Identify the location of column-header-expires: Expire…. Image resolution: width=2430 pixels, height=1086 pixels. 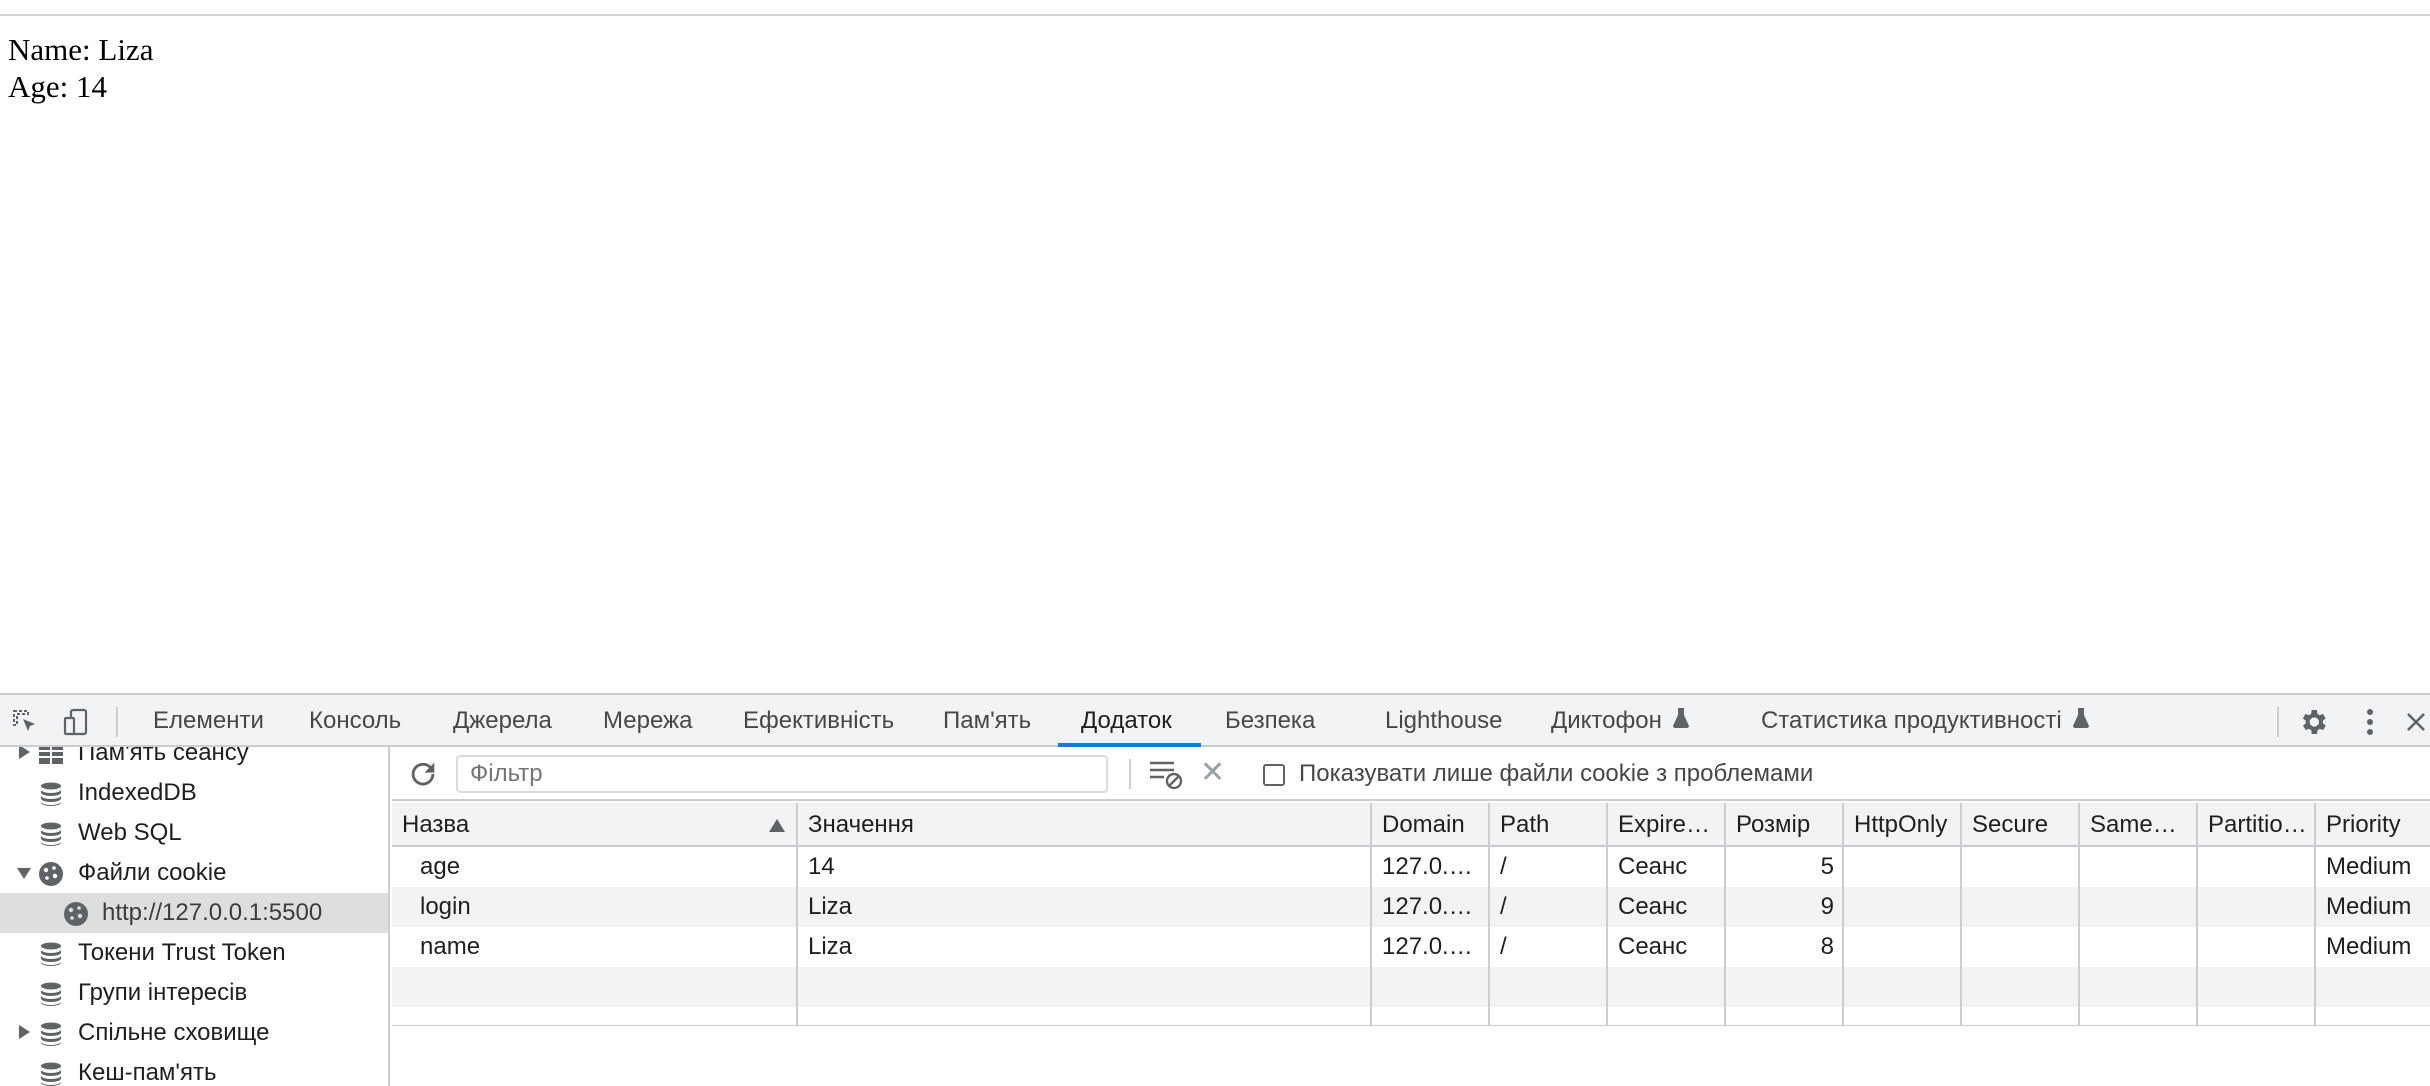
(1666, 825).